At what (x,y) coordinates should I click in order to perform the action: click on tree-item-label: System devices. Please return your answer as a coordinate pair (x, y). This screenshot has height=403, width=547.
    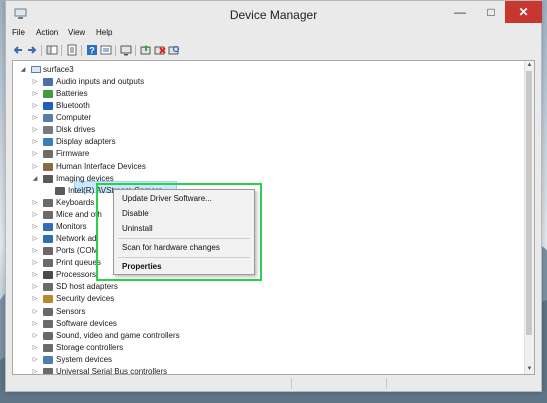
    Looking at the image, I should click on (84, 359).